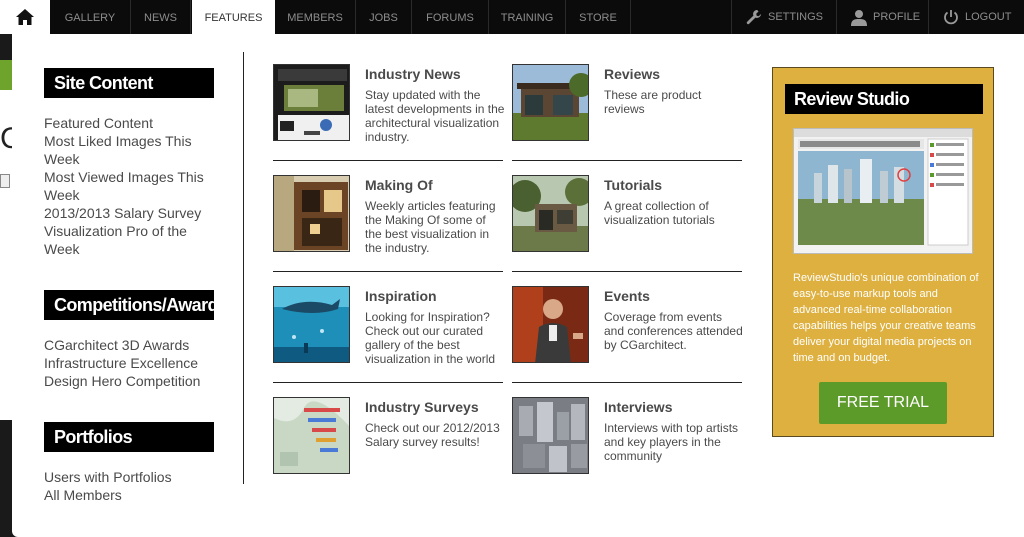 The image size is (1024, 537). Describe the element at coordinates (130, 495) in the screenshot. I see `link-all-members: All Members` at that location.